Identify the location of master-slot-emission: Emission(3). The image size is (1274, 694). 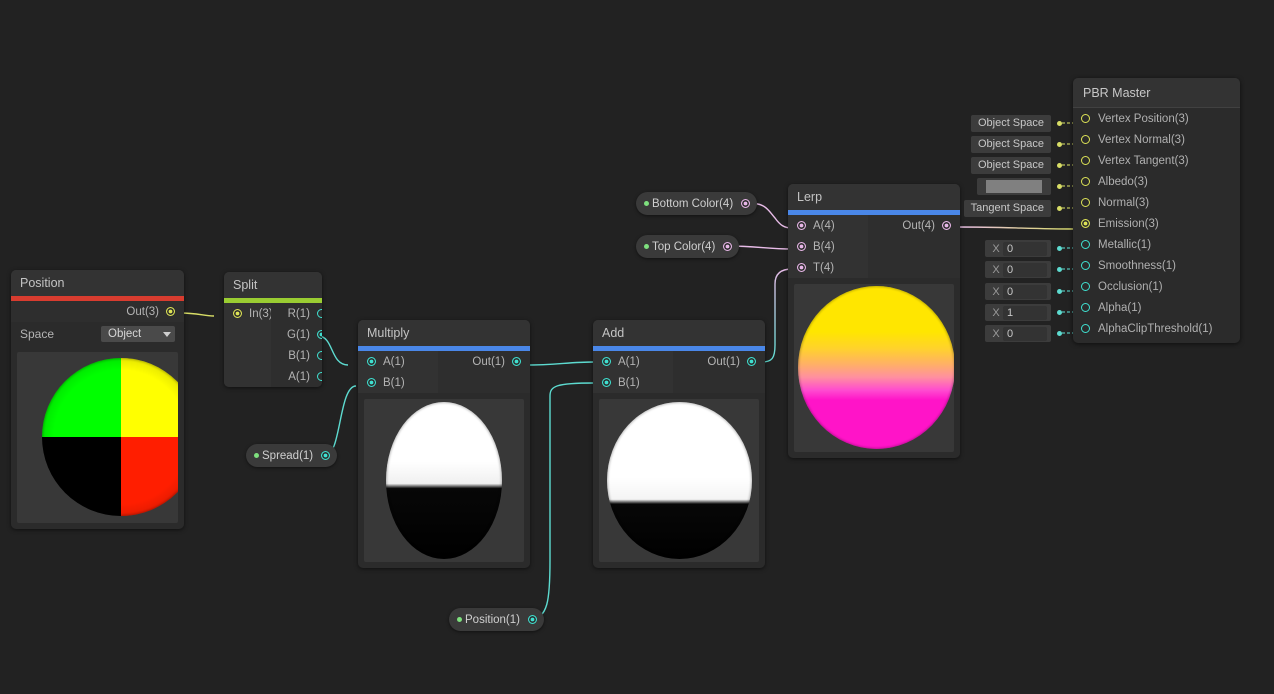
(1156, 223).